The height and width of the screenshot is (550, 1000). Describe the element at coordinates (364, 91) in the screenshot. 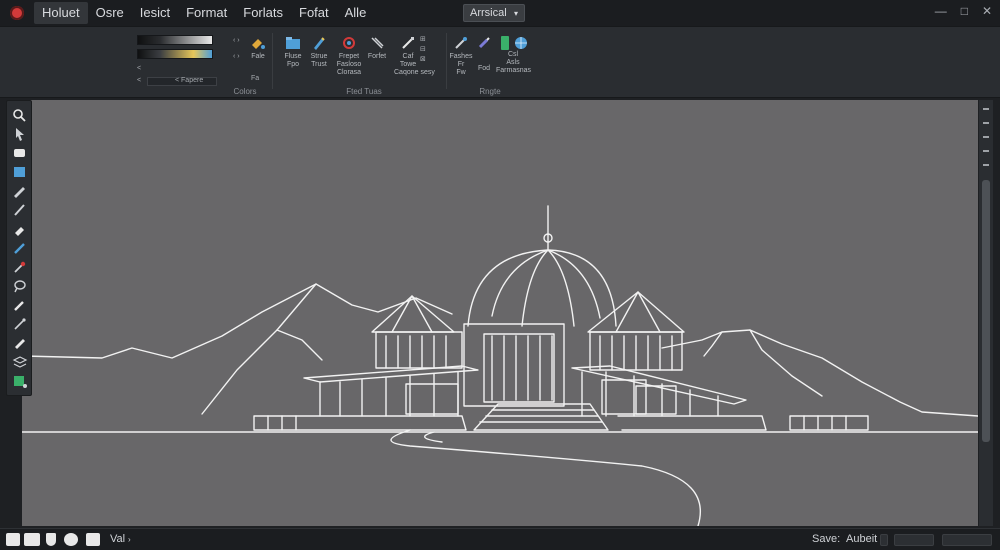

I see `edit-tools-group-label: Fted Tuas` at that location.